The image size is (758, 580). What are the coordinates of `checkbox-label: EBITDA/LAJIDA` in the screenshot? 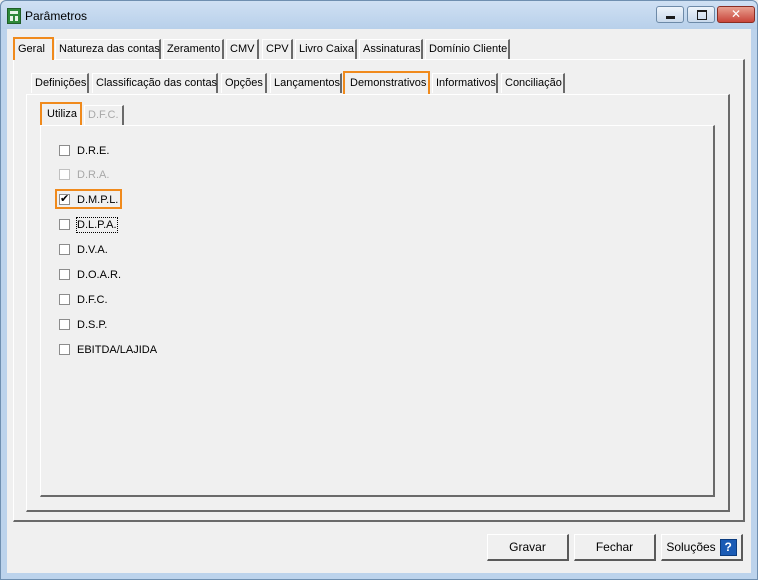 It's located at (117, 350).